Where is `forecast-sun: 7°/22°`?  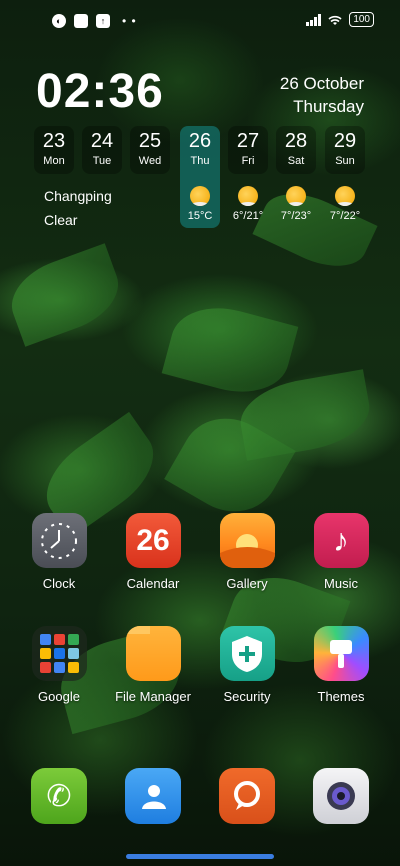 forecast-sun: 7°/22° is located at coordinates (345, 204).